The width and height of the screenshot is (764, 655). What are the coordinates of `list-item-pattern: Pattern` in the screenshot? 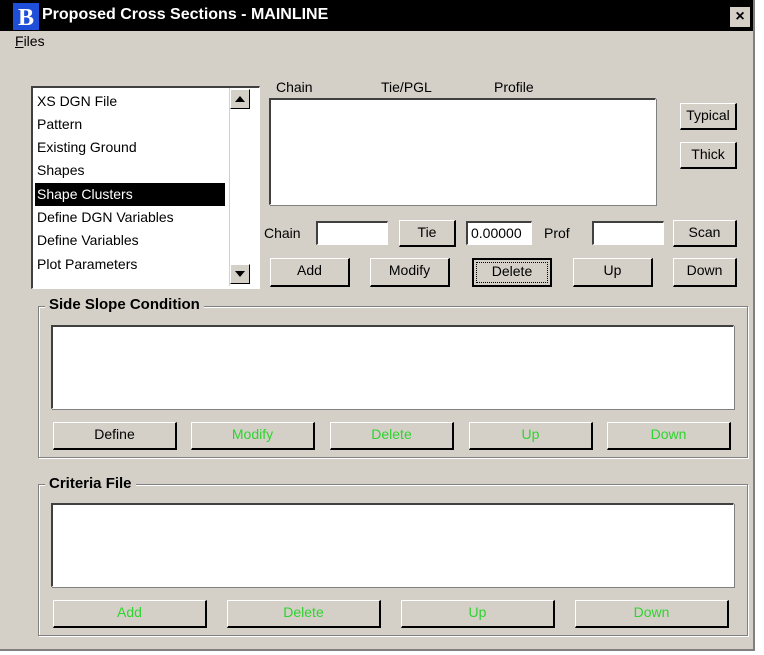 It's located at (130, 124).